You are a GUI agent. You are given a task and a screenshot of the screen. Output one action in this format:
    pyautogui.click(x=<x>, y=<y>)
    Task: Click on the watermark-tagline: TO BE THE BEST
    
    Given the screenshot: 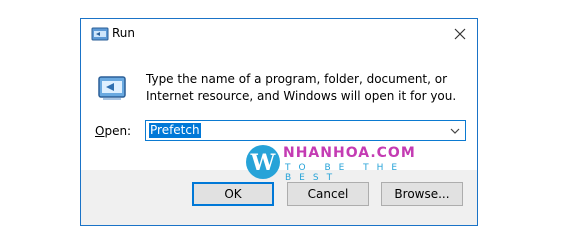 What is the action you would take?
    pyautogui.click(x=345, y=173)
    